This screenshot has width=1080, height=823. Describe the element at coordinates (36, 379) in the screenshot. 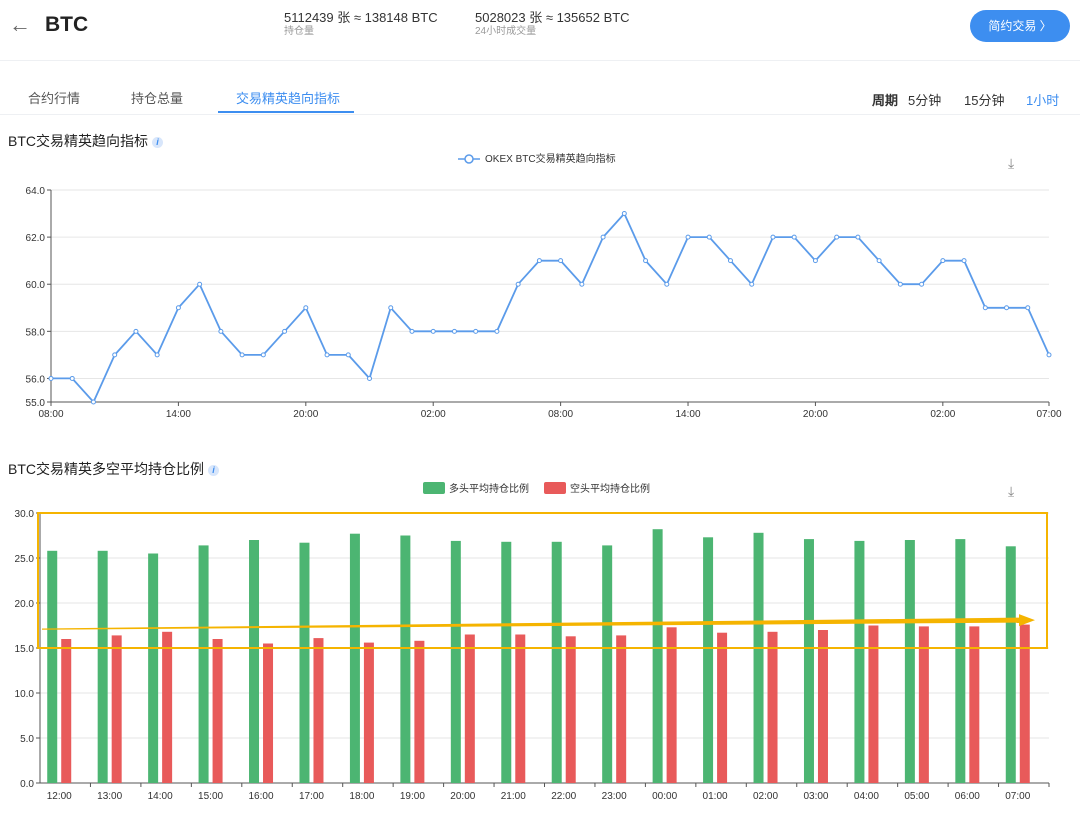

I see `chart1-y-tick-label: 56.0` at that location.